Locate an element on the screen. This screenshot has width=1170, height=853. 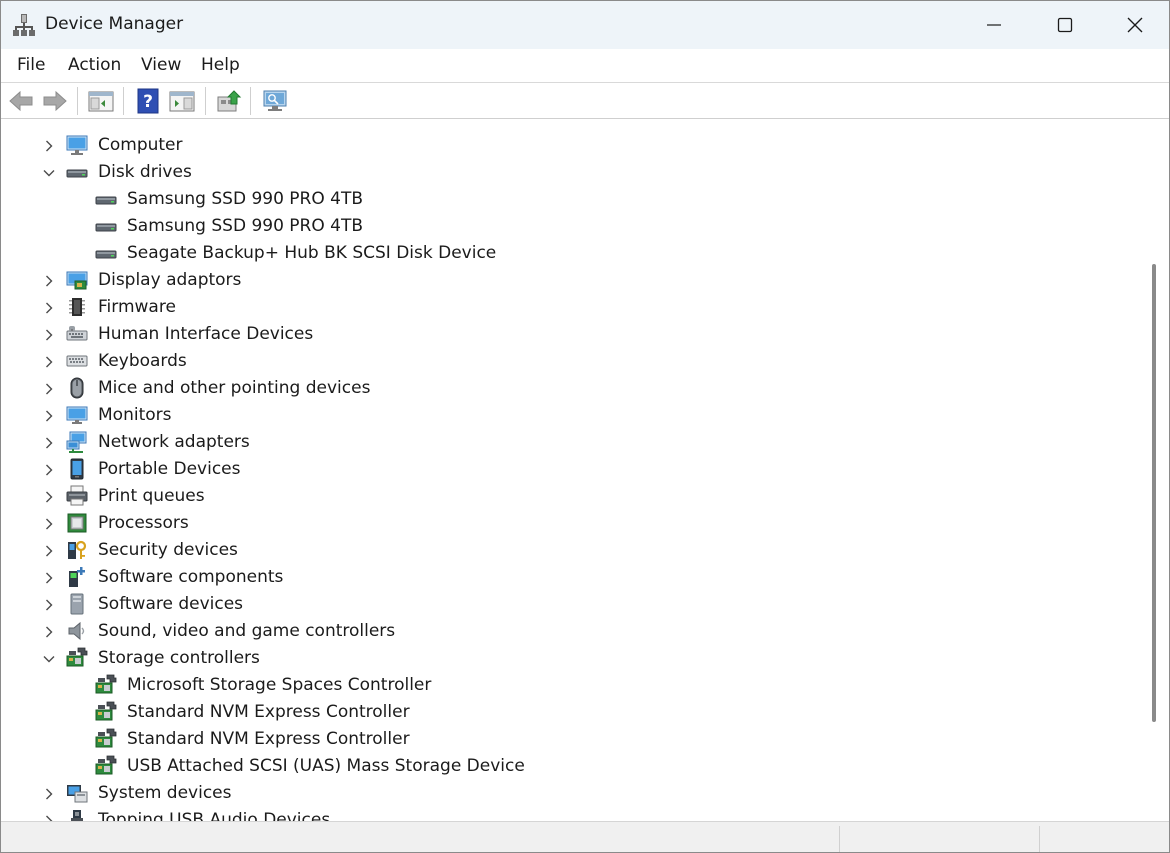
tree-category-topping-usb-audio-devices: Topping USB Audio Devices is located at coordinates (573, 813).